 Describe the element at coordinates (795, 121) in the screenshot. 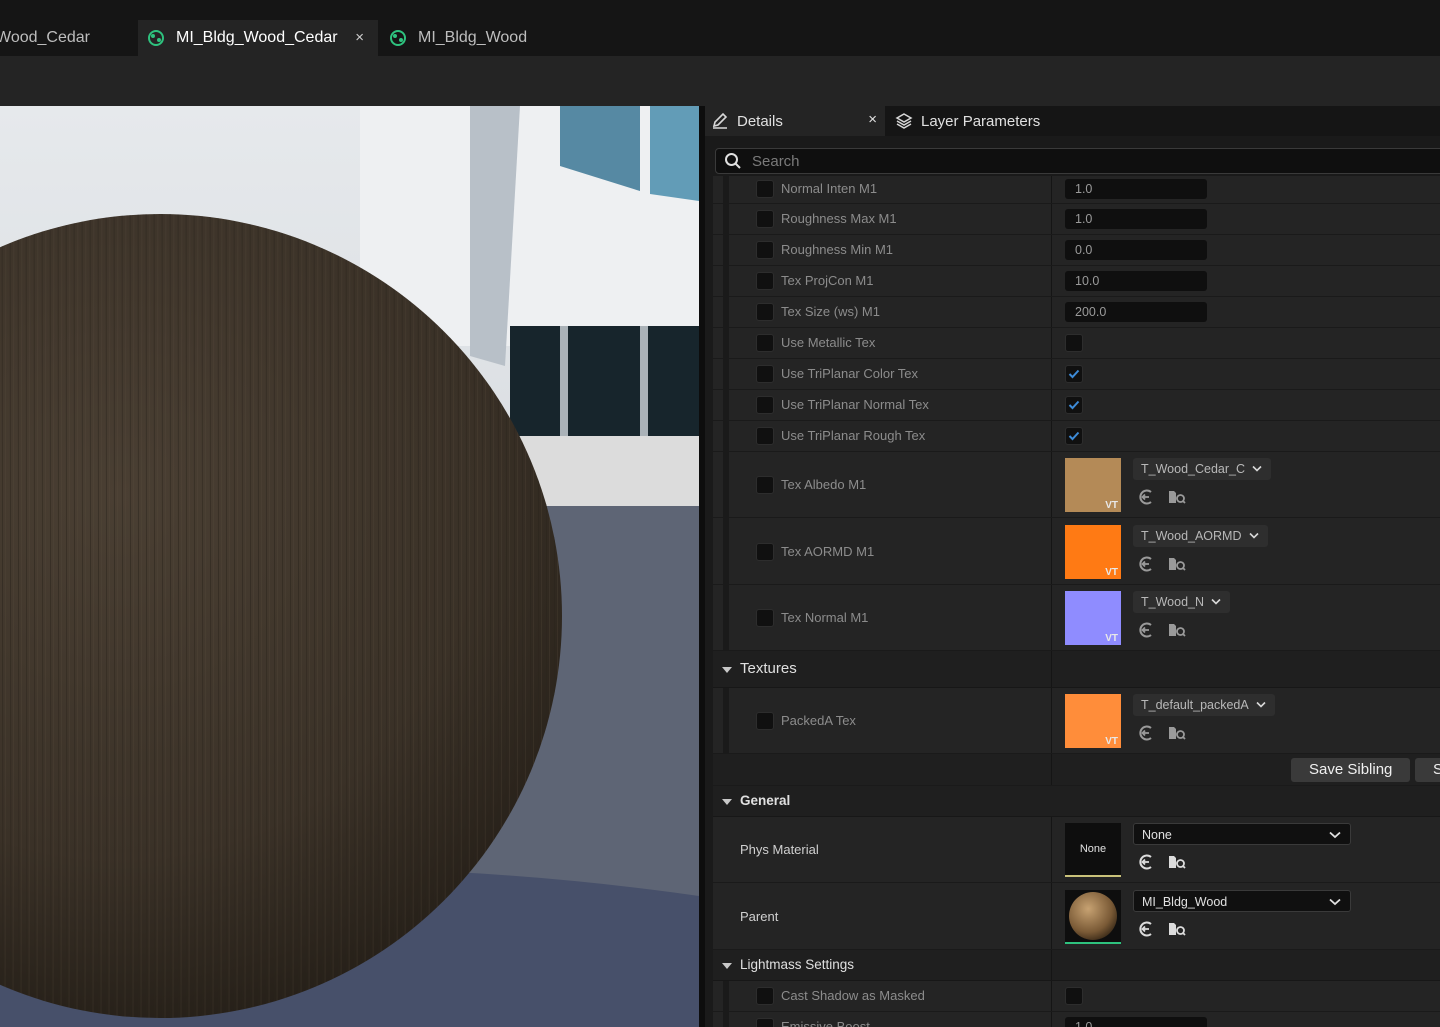

I see `tab-details: Details ×` at that location.